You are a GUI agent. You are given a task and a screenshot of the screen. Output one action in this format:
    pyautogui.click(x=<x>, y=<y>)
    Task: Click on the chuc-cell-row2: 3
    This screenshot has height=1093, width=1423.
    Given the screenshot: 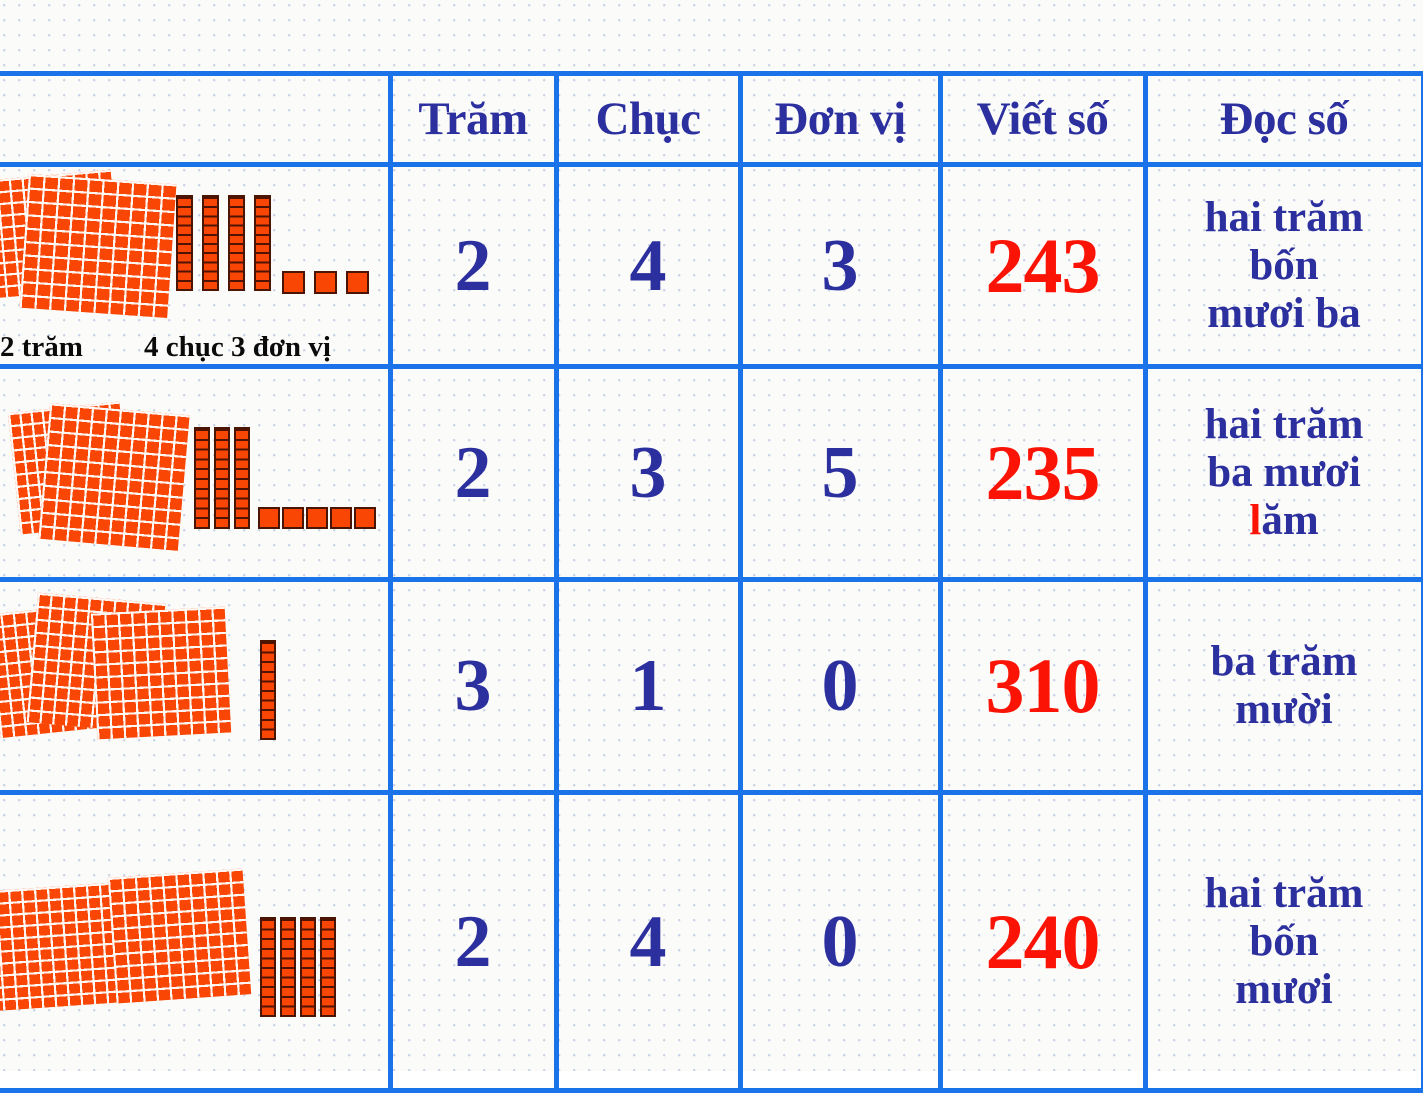 What is the action you would take?
    pyautogui.click(x=648, y=473)
    